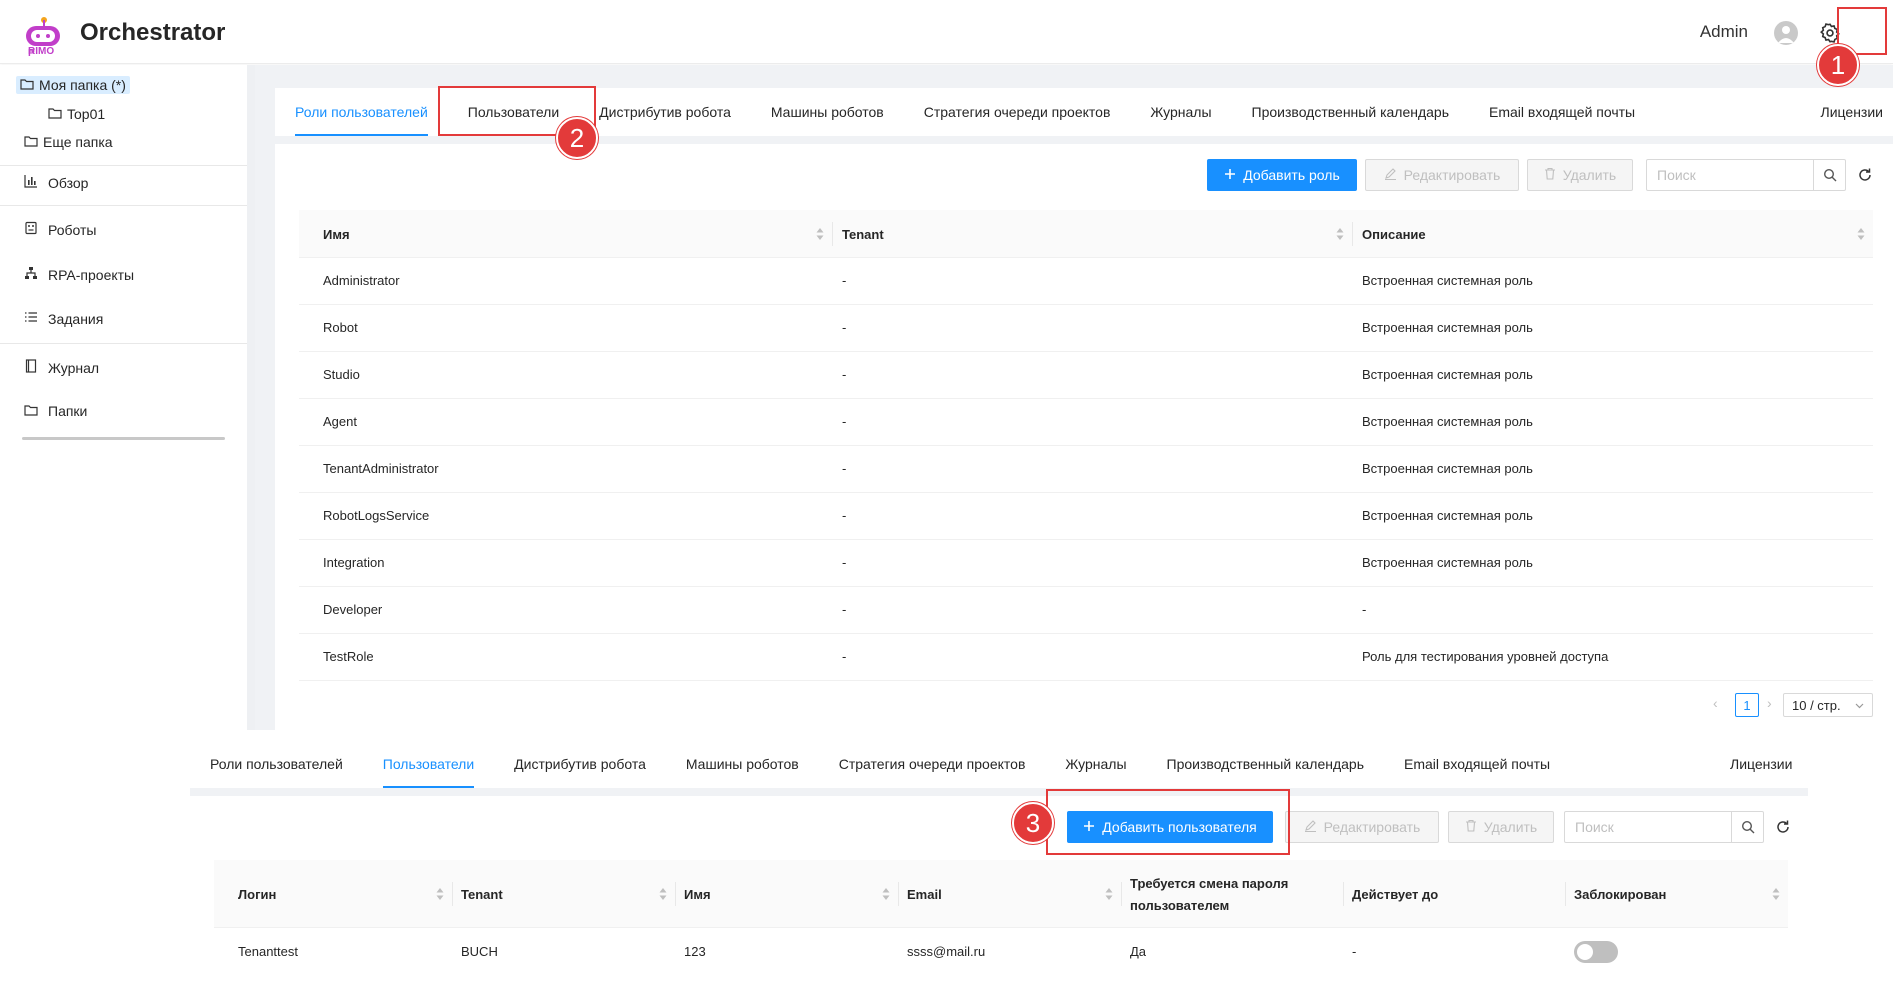  Describe the element at coordinates (31, 182) in the screenshot. I see `bar-chart-icon` at that location.